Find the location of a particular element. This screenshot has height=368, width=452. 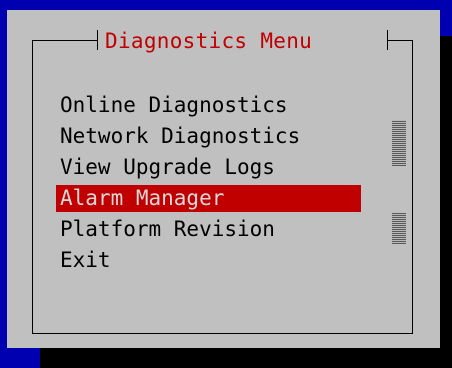

title-tee-left is located at coordinates (97, 40).